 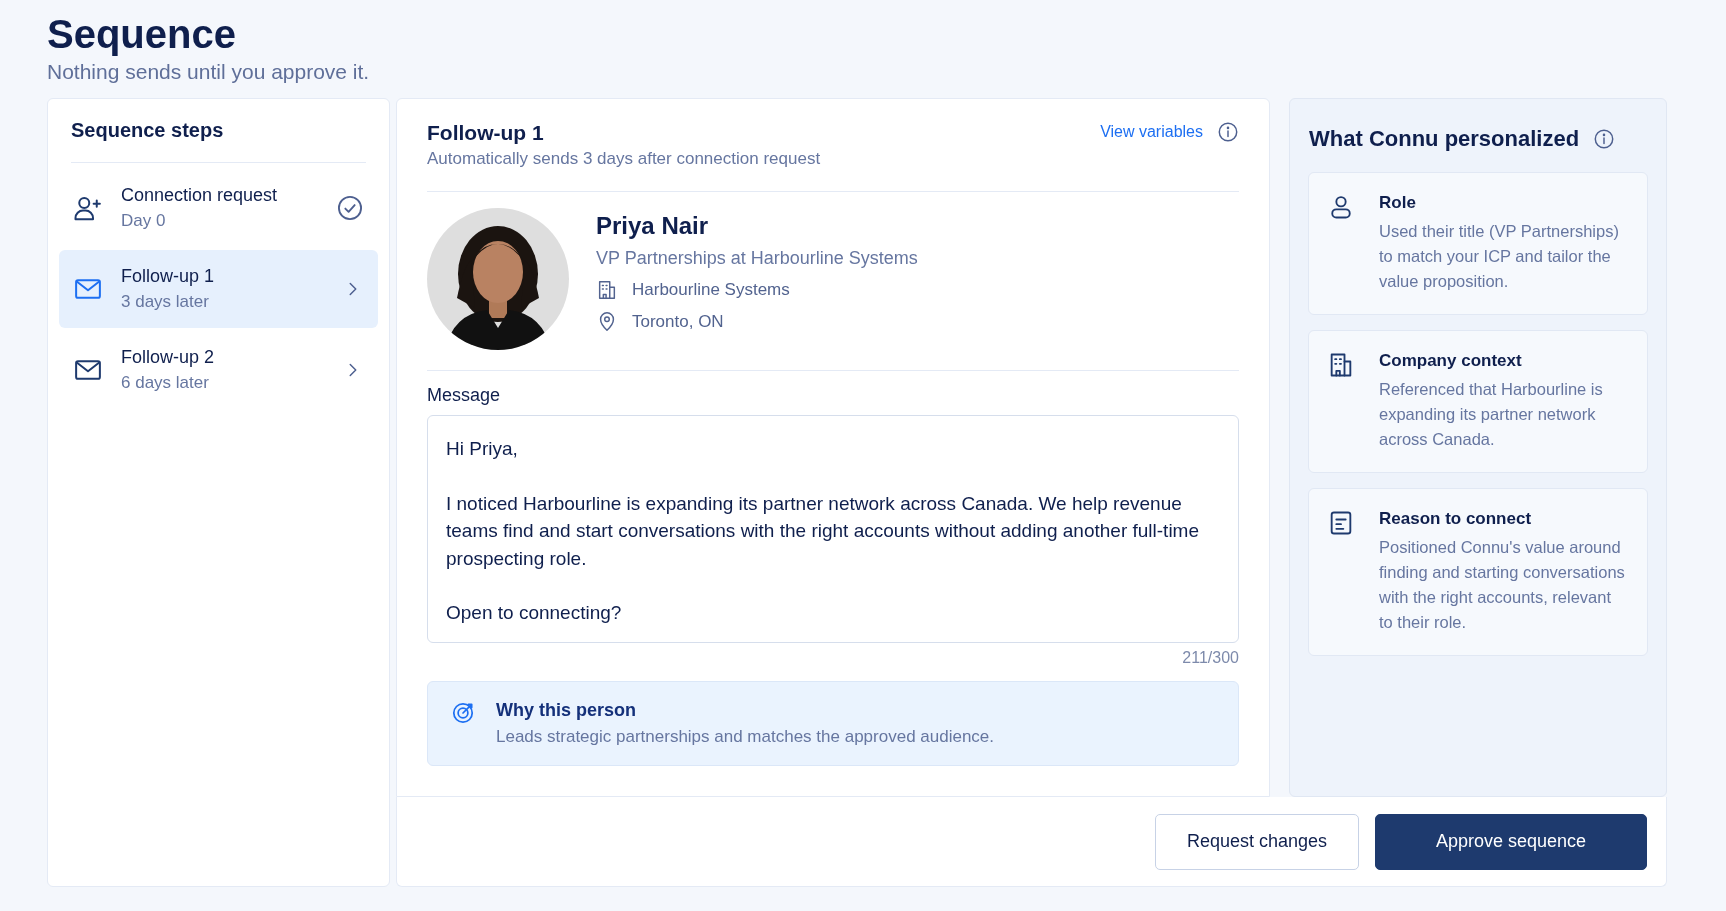 I want to click on card-title: Reason to connect, so click(x=1455, y=519).